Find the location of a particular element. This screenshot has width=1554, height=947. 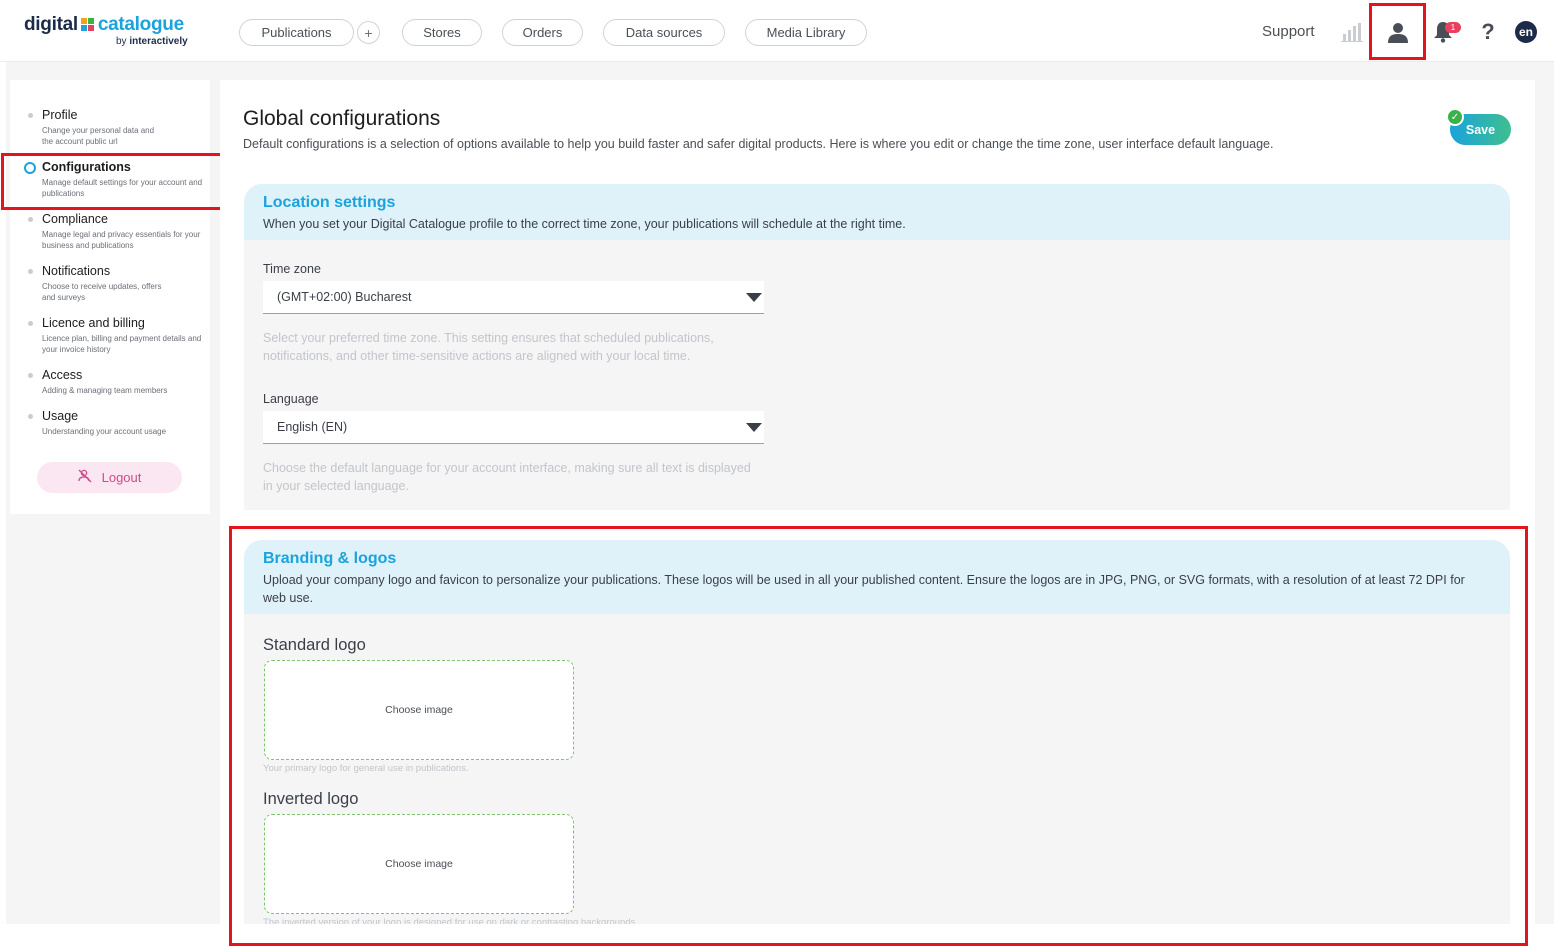

sidebar-item-label: Compliance is located at coordinates (75, 219).